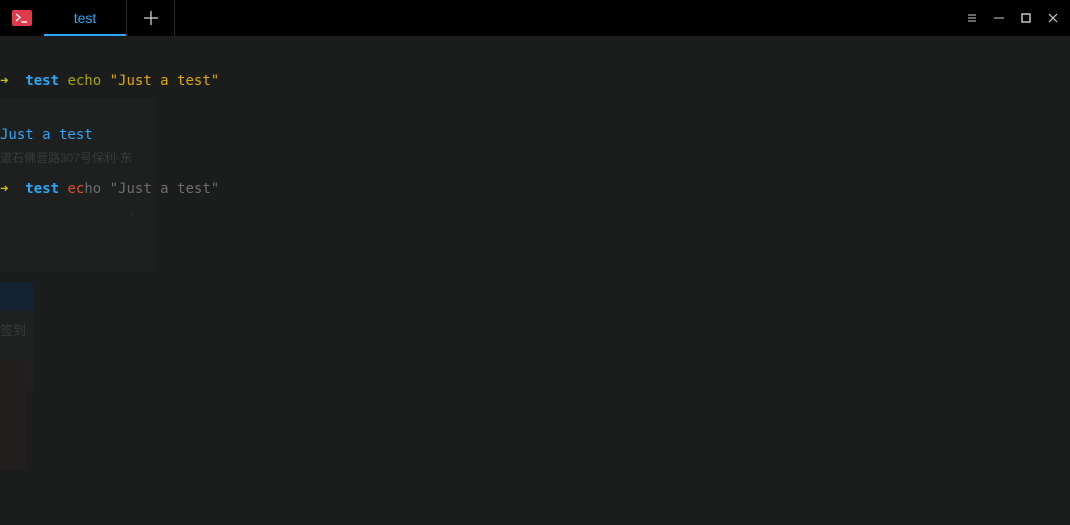  What do you see at coordinates (164, 81) in the screenshot?
I see `command-argument: "Just a test"` at bounding box center [164, 81].